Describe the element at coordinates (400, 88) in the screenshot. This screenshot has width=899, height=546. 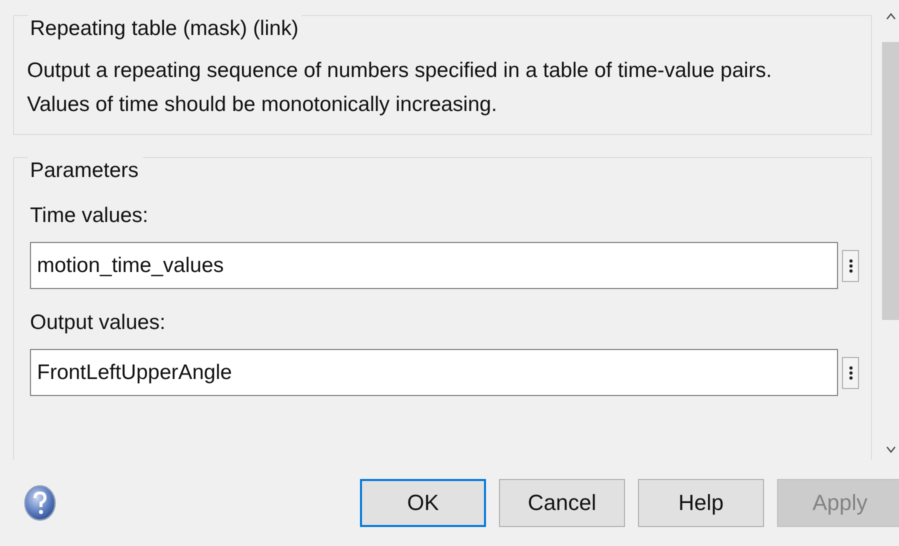
I see `description-text: Output a repeating sequence of numbers specified in a table of time-value pairs. Values of time should be monotonically increasing.` at that location.